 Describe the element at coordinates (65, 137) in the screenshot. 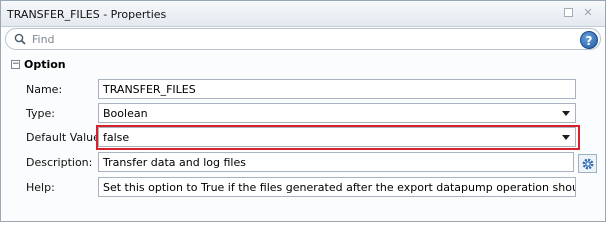

I see `default-value-label: Default Value:` at that location.